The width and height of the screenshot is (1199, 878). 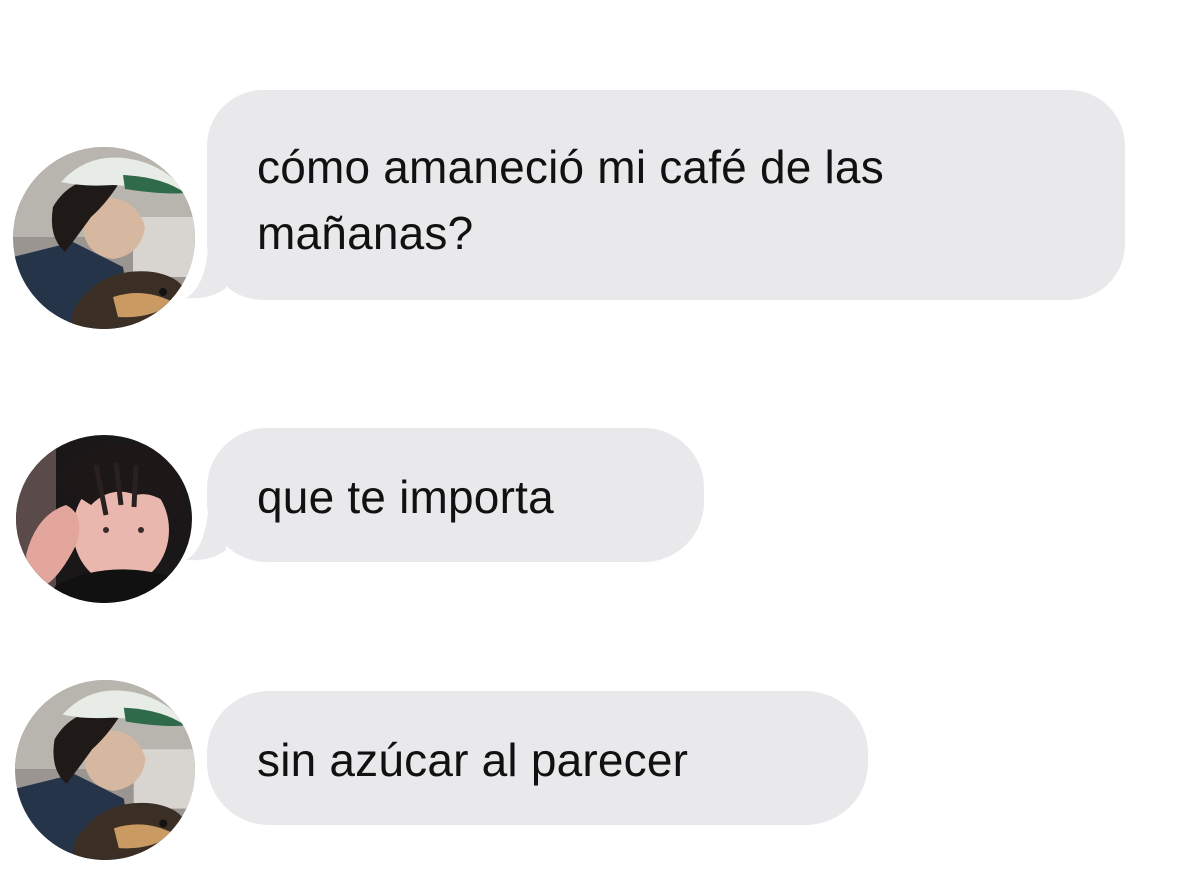 What do you see at coordinates (473, 760) in the screenshot?
I see `message-text: sin azúcar al parecer` at bounding box center [473, 760].